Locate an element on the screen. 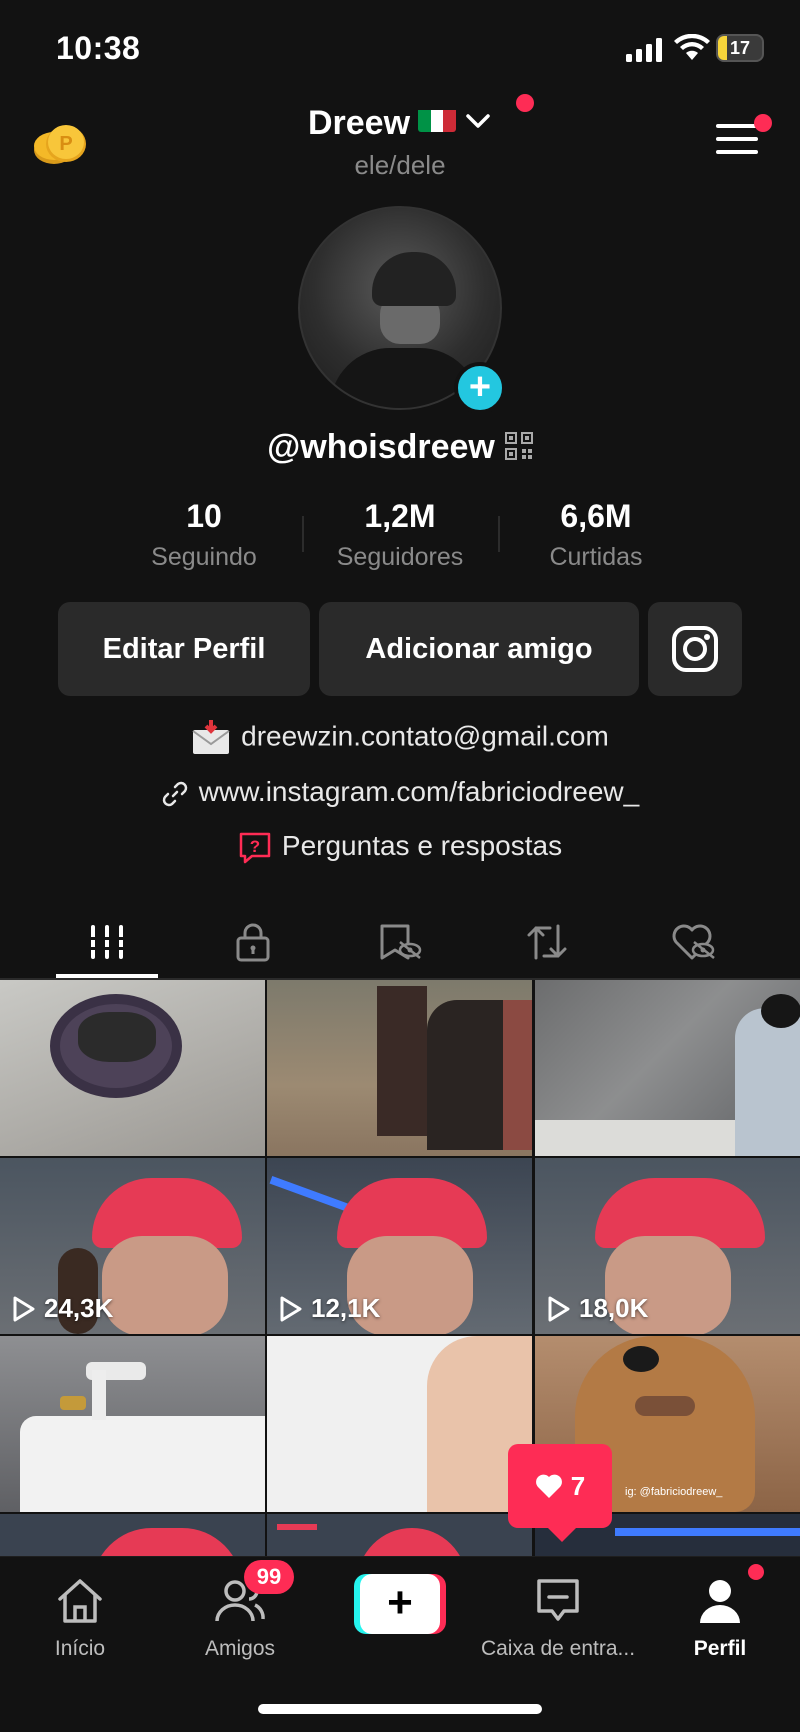 This screenshot has height=1732, width=800. tab-private is located at coordinates (253, 942).